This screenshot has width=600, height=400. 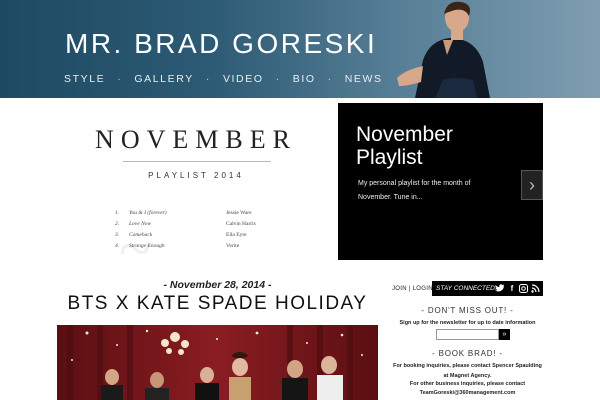 I want to click on nav-video: VIDEO, so click(x=243, y=79).